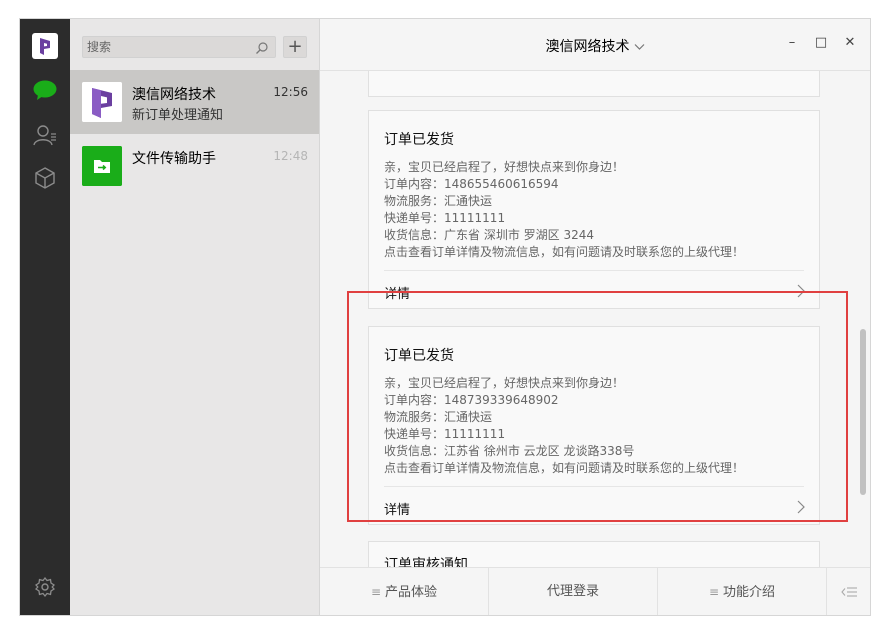 This screenshot has width=890, height=635. I want to click on chat-item-aoxin: 澳信网络技术 新订单处理通知 12:56, so click(194, 102).